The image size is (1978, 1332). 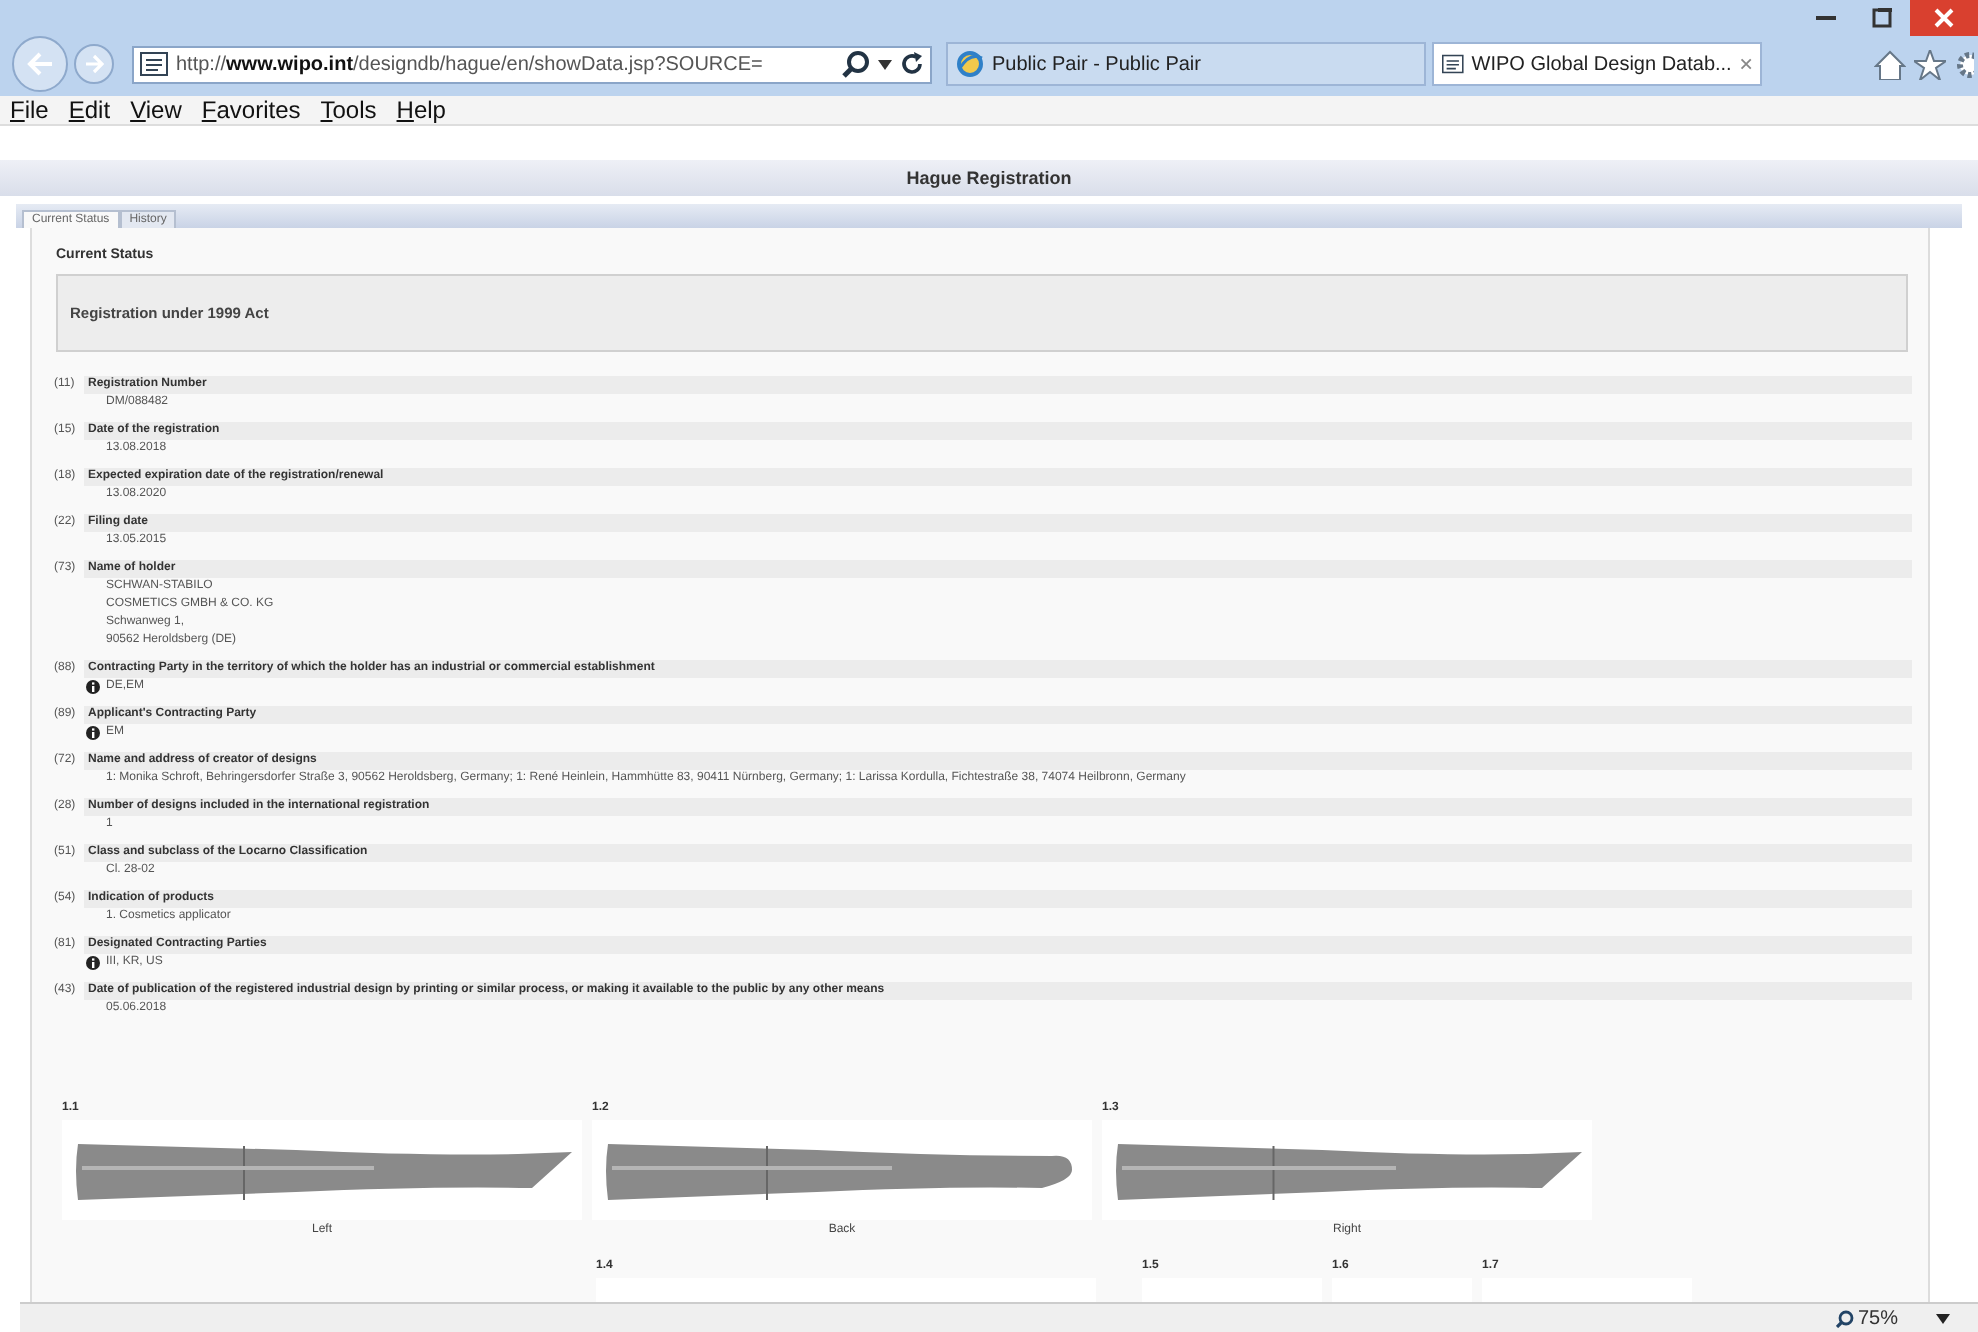 I want to click on url-text: http://www.wipo.int/designdb/hague/en/showData.jsp?SOURCE=, so click(x=470, y=64).